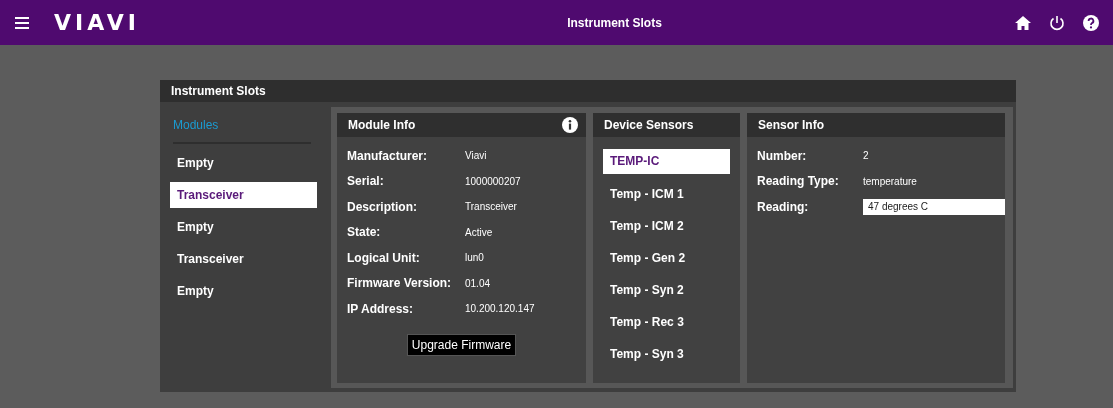 The width and height of the screenshot is (1113, 408). Describe the element at coordinates (400, 283) in the screenshot. I see `field-label: Firmware Version:` at that location.